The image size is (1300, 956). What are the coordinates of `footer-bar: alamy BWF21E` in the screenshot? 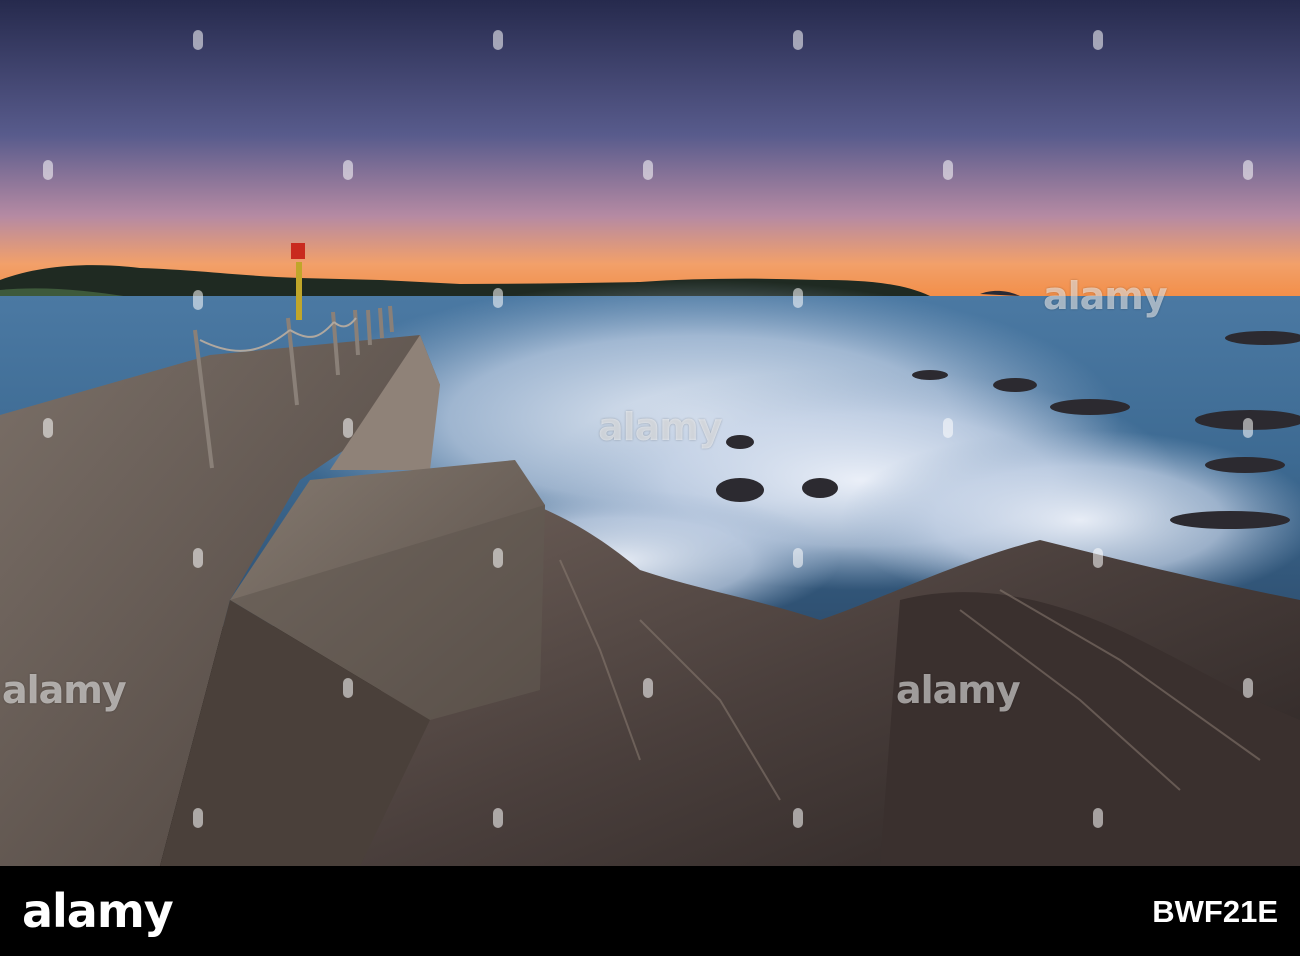 It's located at (650, 911).